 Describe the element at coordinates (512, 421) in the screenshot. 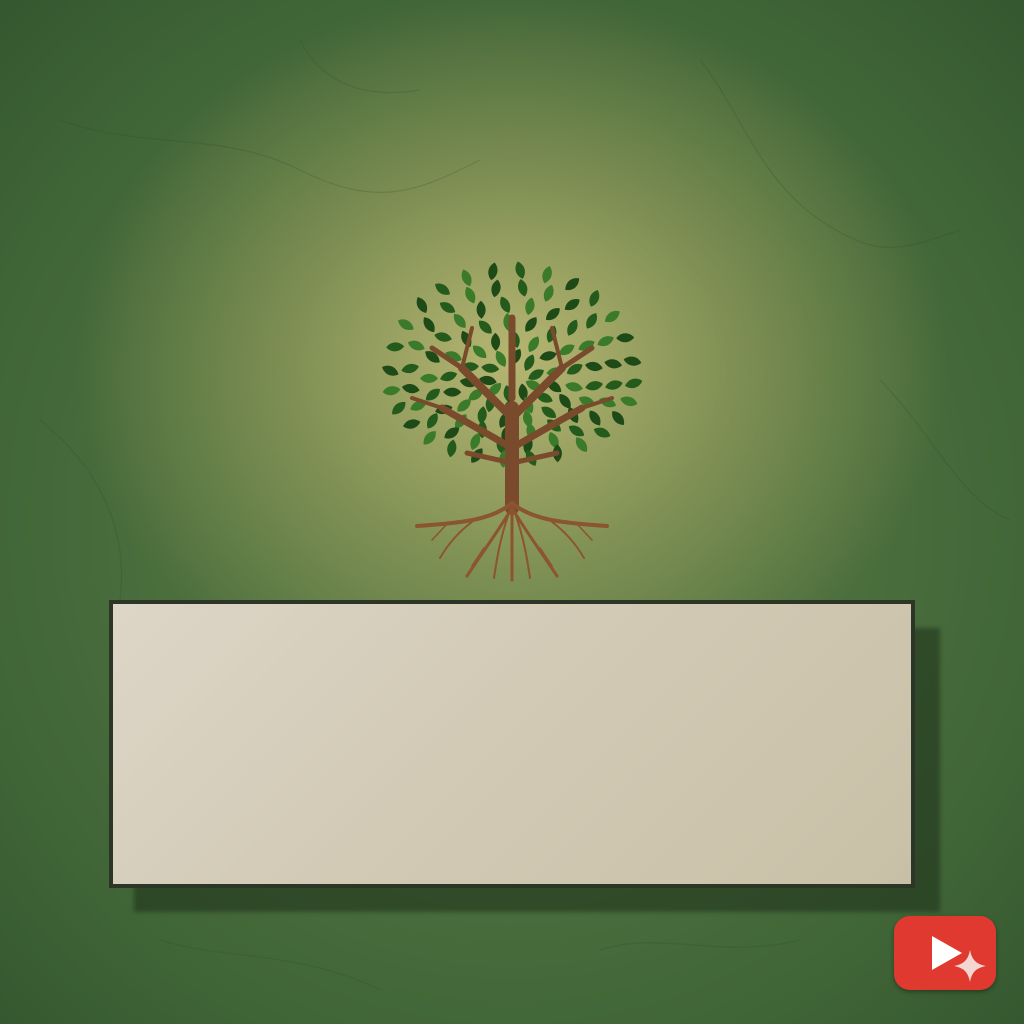

I see `tree-with-roots-icon` at that location.